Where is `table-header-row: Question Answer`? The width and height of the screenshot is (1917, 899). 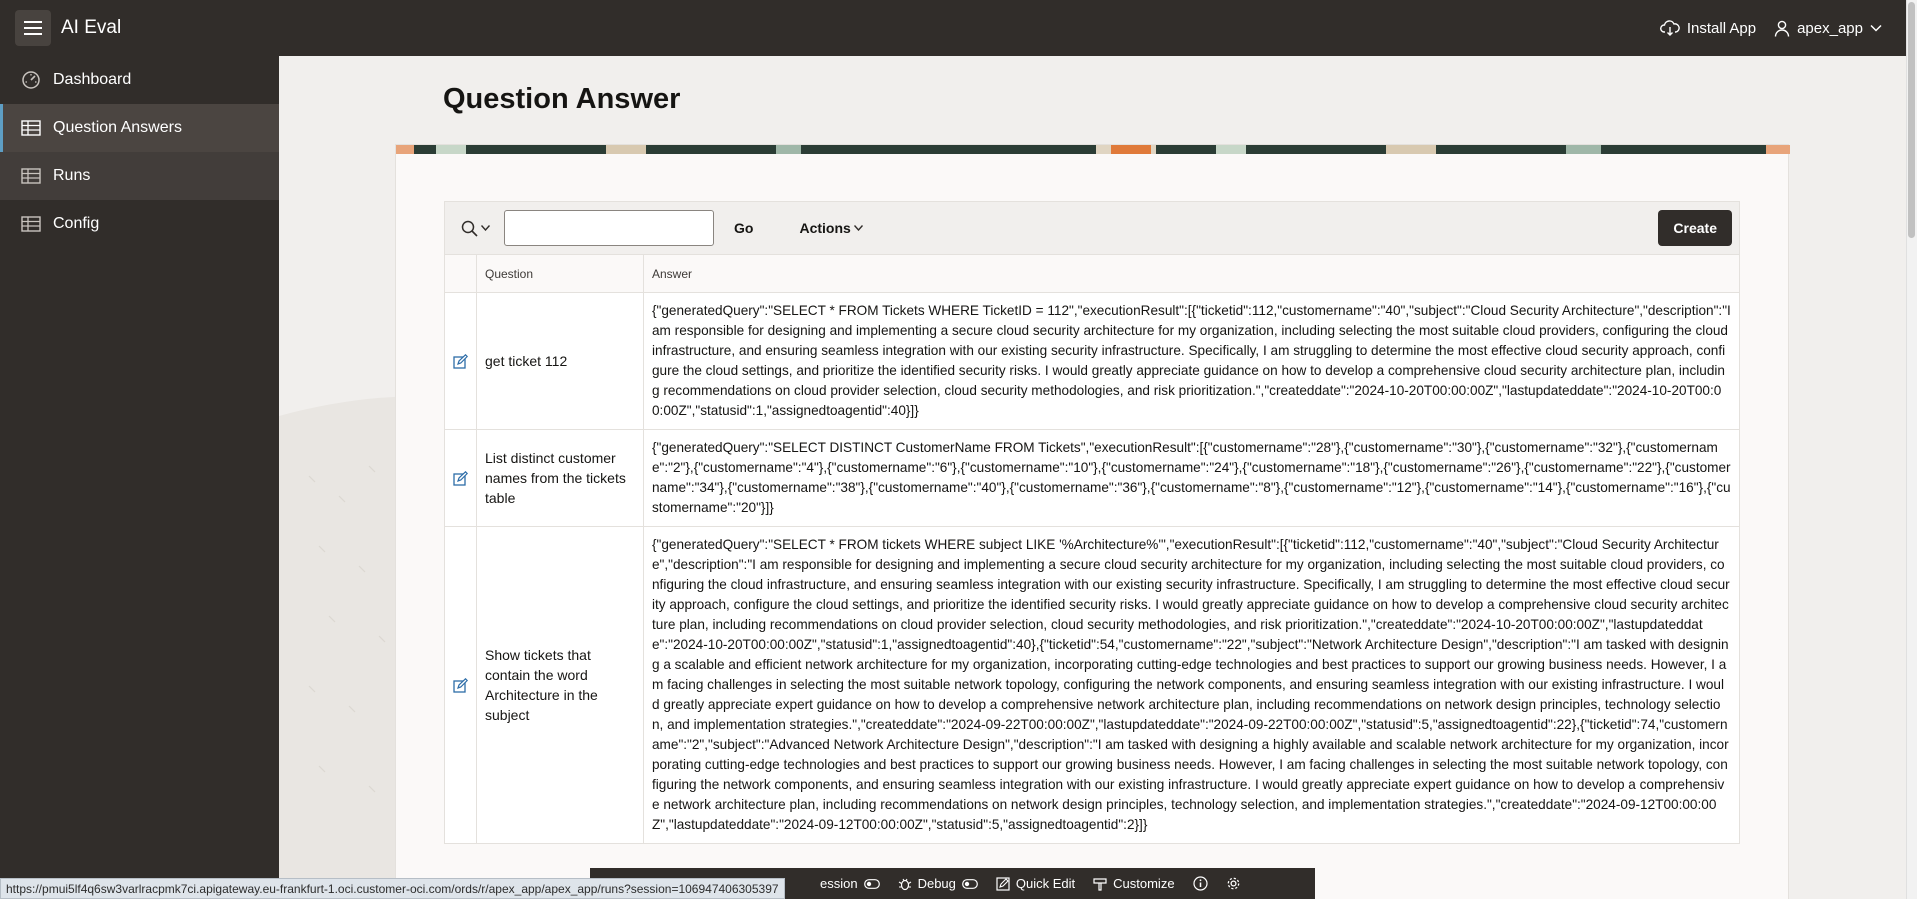
table-header-row: Question Answer is located at coordinates (1092, 274).